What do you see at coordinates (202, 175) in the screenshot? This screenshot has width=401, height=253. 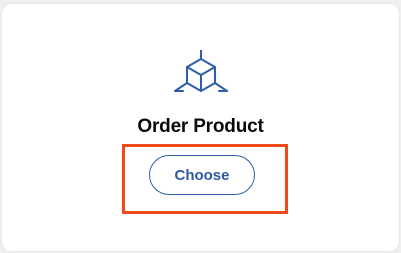 I see `choose-button: Choose` at bounding box center [202, 175].